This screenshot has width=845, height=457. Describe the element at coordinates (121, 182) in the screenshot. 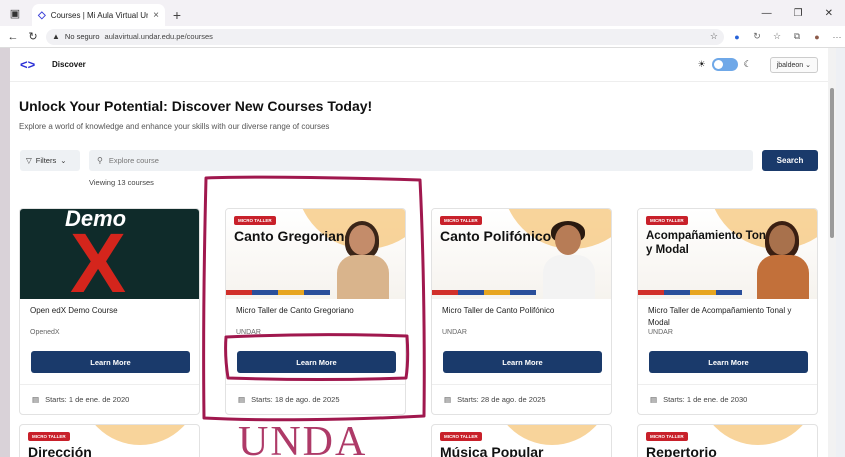

I see `viewing-count: Viewing 13 courses` at that location.